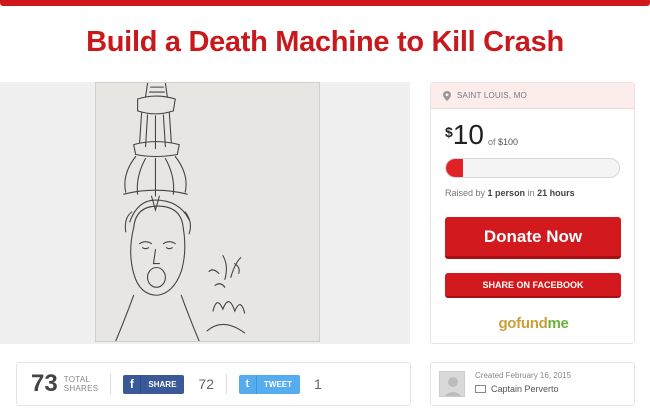 Image resolution: width=650 pixels, height=413 pixels. What do you see at coordinates (468, 134) in the screenshot?
I see `raised-amount: 10` at bounding box center [468, 134].